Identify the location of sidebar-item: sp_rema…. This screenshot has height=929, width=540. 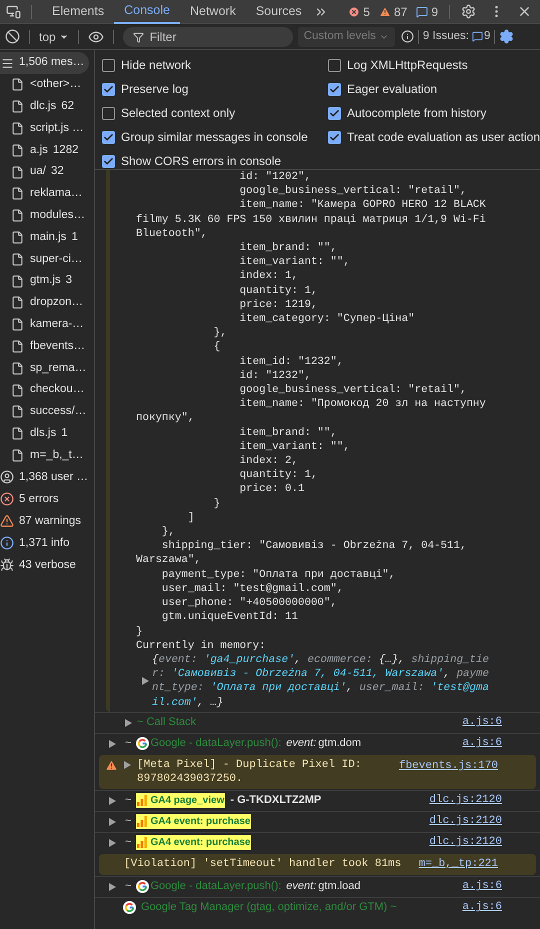
(47, 368).